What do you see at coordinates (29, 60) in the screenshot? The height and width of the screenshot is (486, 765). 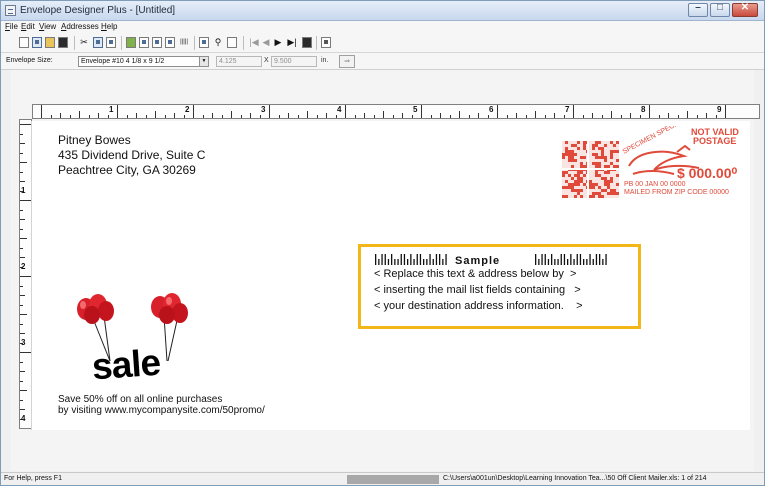 I see `envelope-size-label: Envelope Size:` at bounding box center [29, 60].